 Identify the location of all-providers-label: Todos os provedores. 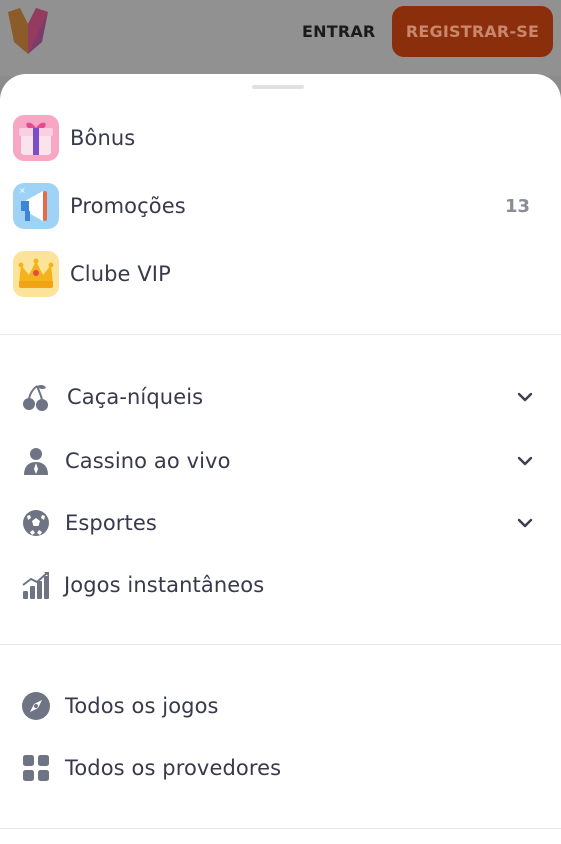
(173, 768).